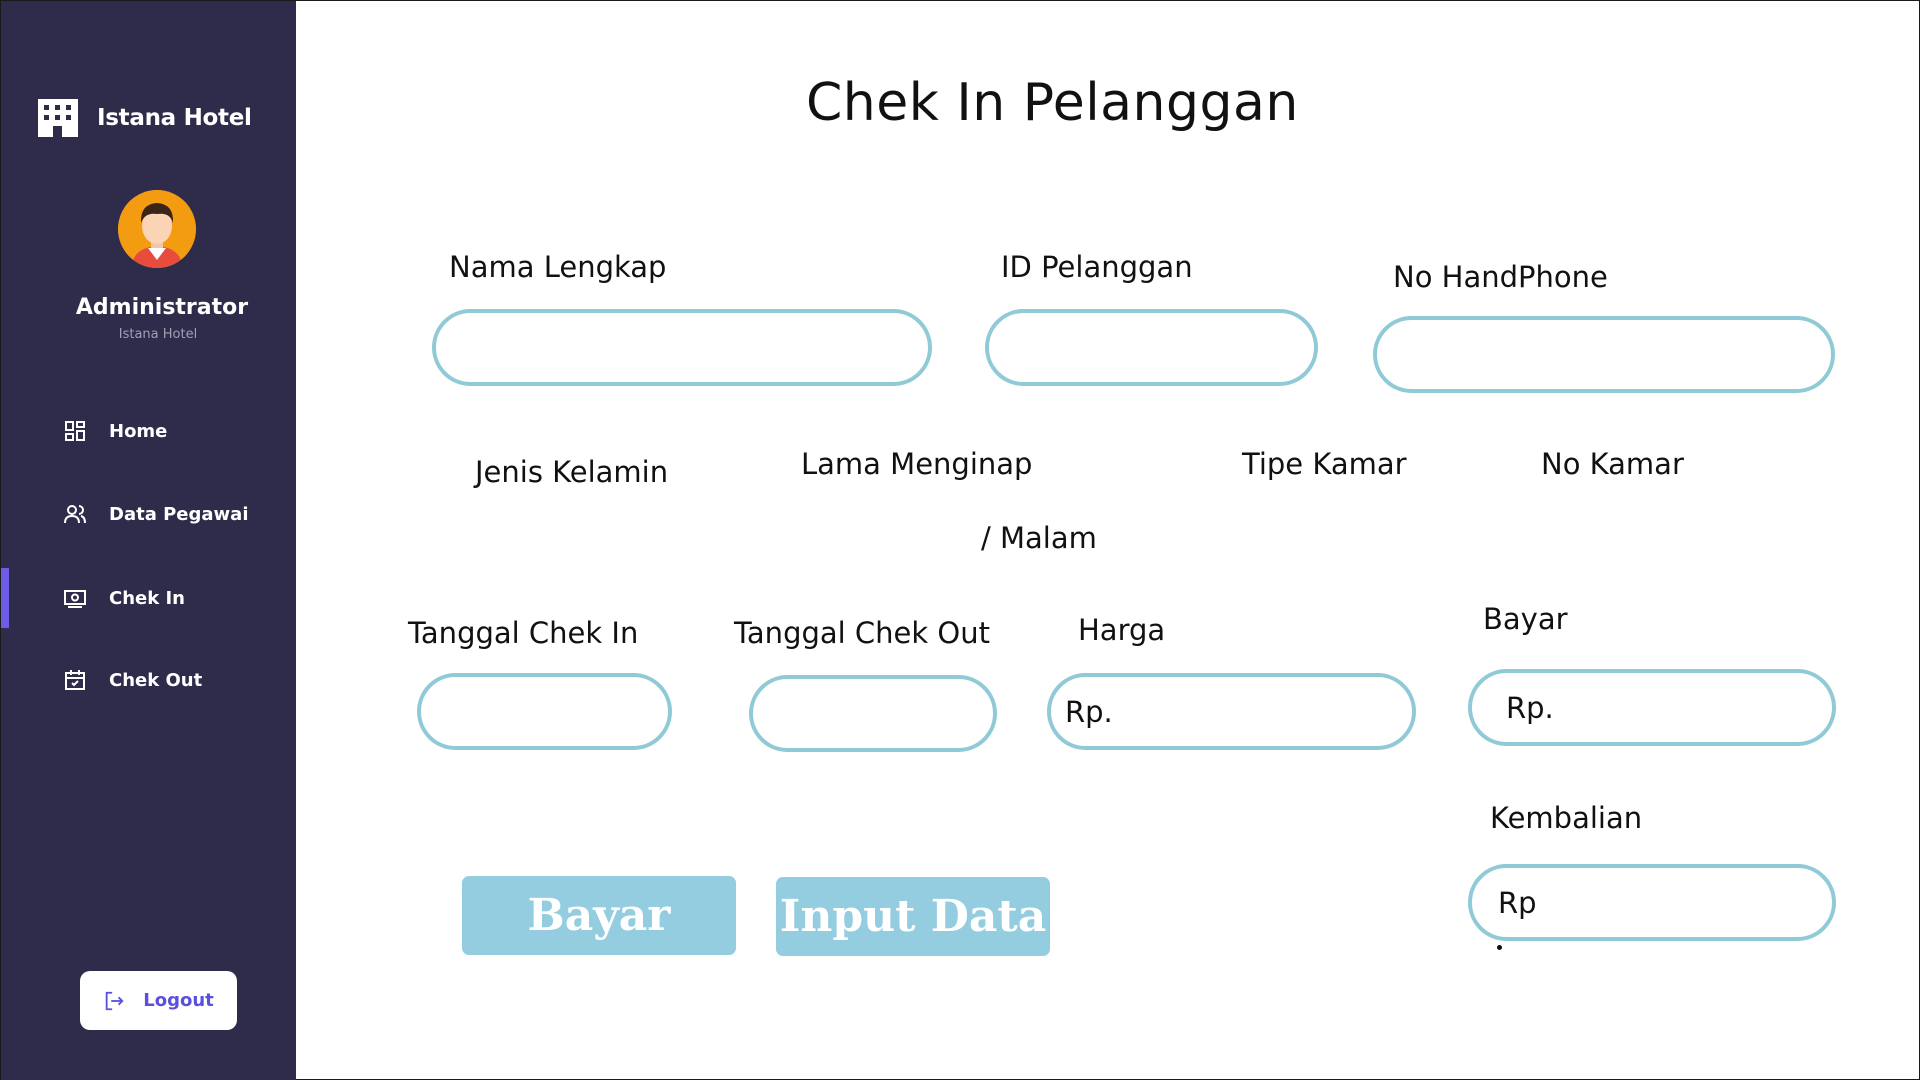  What do you see at coordinates (5, 598) in the screenshot?
I see `active-indicator` at bounding box center [5, 598].